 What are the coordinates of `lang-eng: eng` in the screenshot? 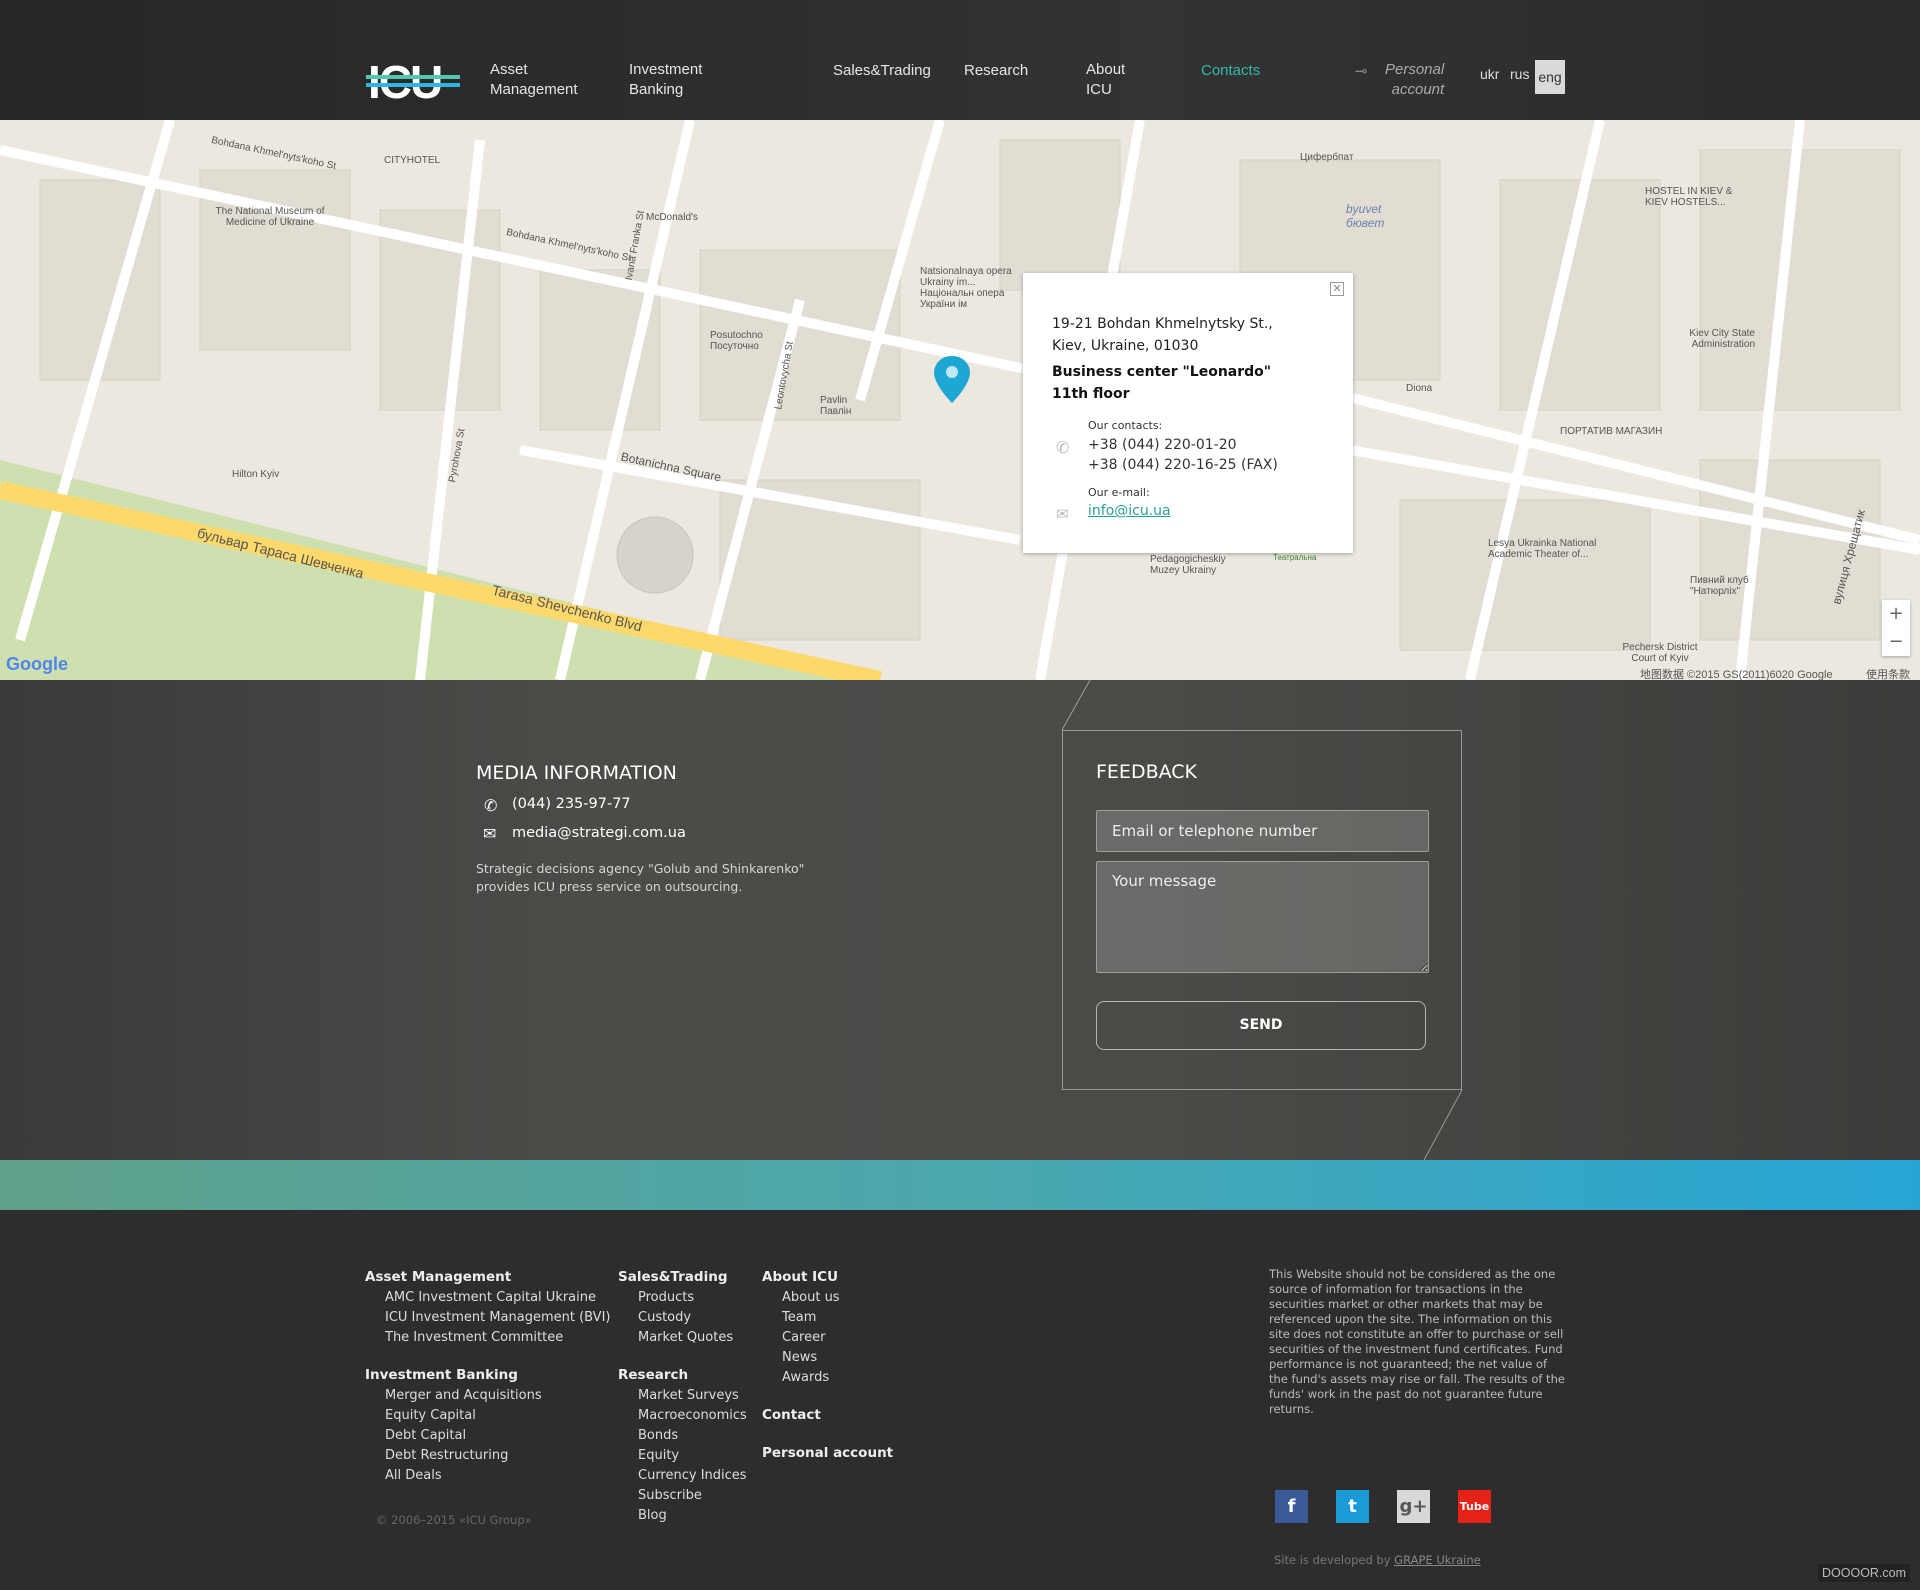 It's located at (1550, 77).